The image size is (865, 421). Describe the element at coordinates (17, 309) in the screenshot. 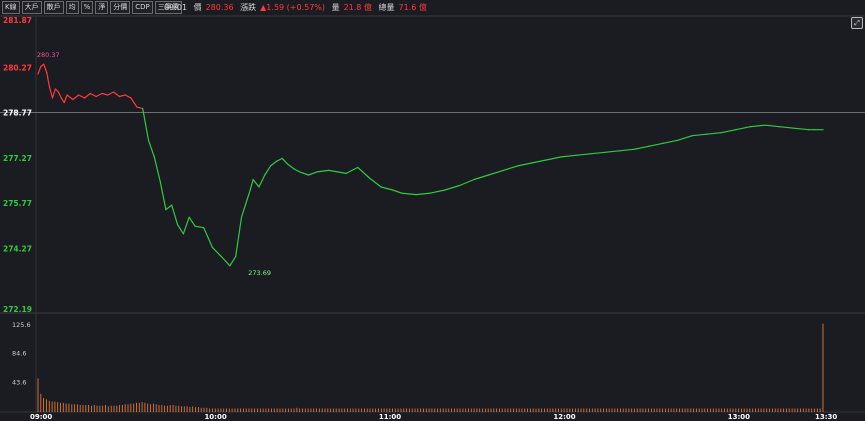

I see `price-tick-label: 272.19` at that location.